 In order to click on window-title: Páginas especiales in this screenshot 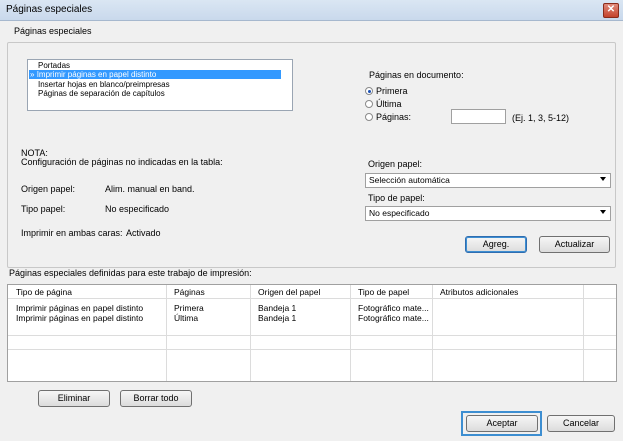, I will do `click(49, 9)`.